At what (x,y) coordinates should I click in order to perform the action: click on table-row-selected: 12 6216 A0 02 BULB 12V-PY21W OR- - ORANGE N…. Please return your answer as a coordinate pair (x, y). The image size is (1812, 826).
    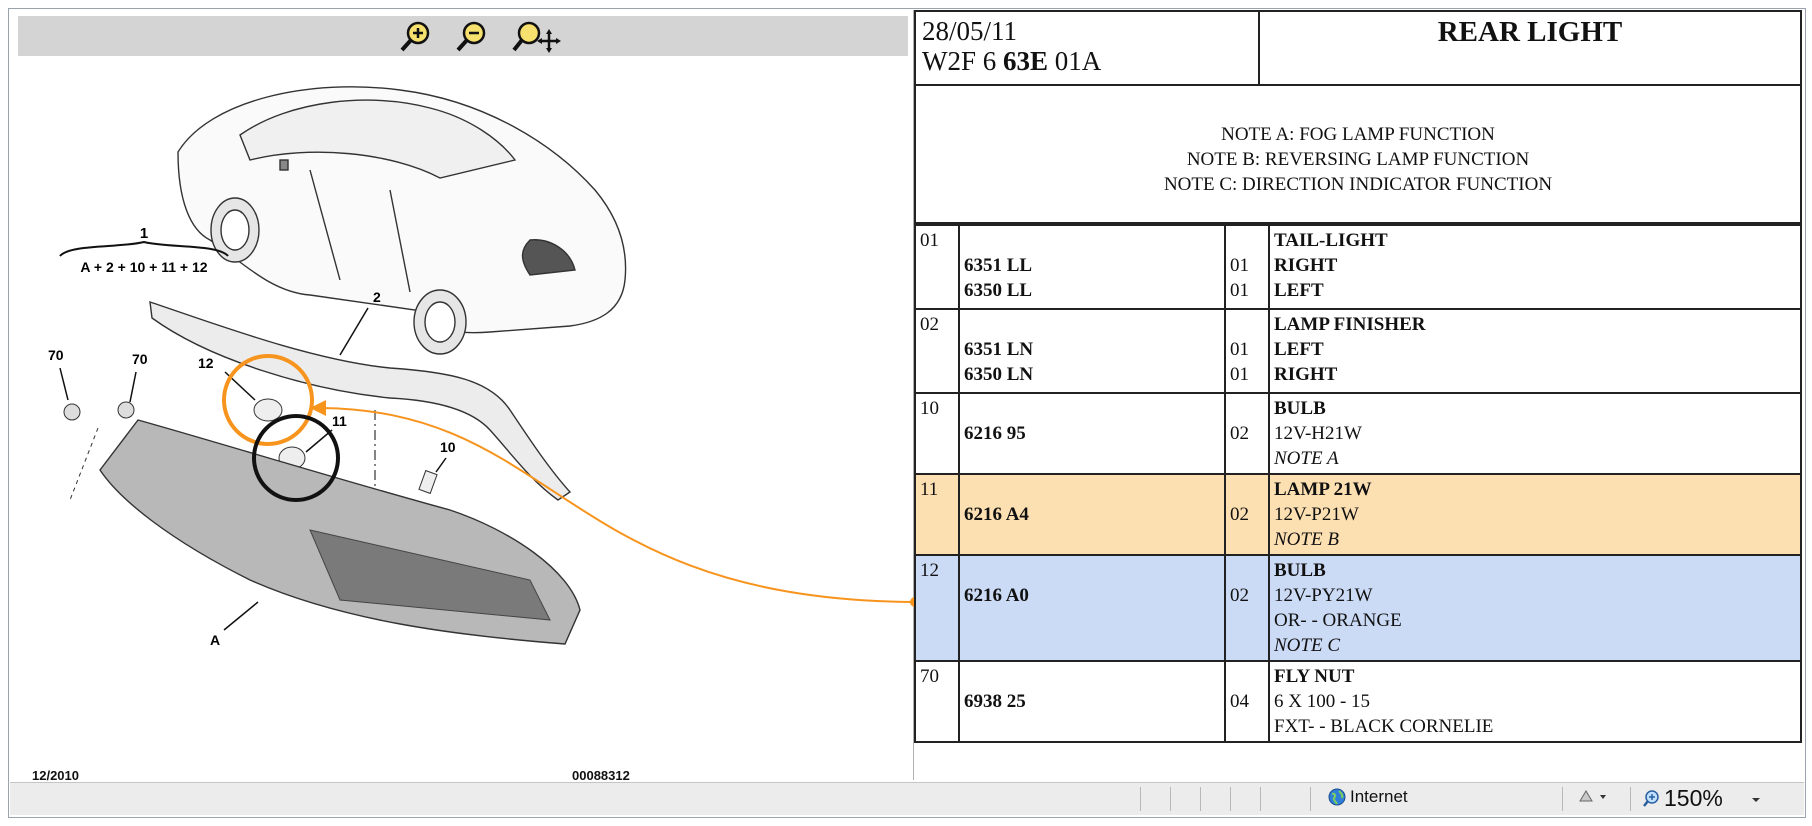
    Looking at the image, I should click on (1358, 608).